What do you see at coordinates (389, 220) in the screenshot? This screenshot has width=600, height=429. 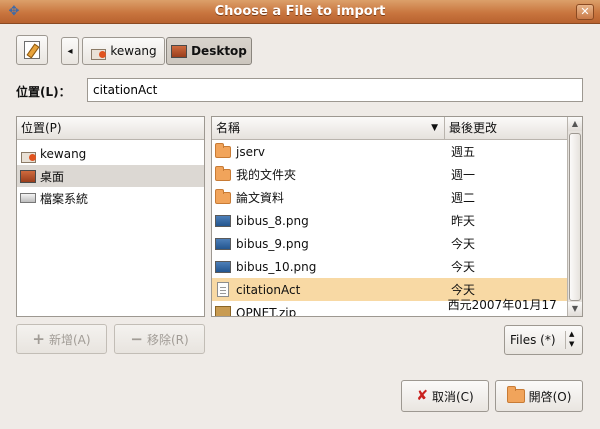 I see `file-row: bibus_8.png 昨天` at bounding box center [389, 220].